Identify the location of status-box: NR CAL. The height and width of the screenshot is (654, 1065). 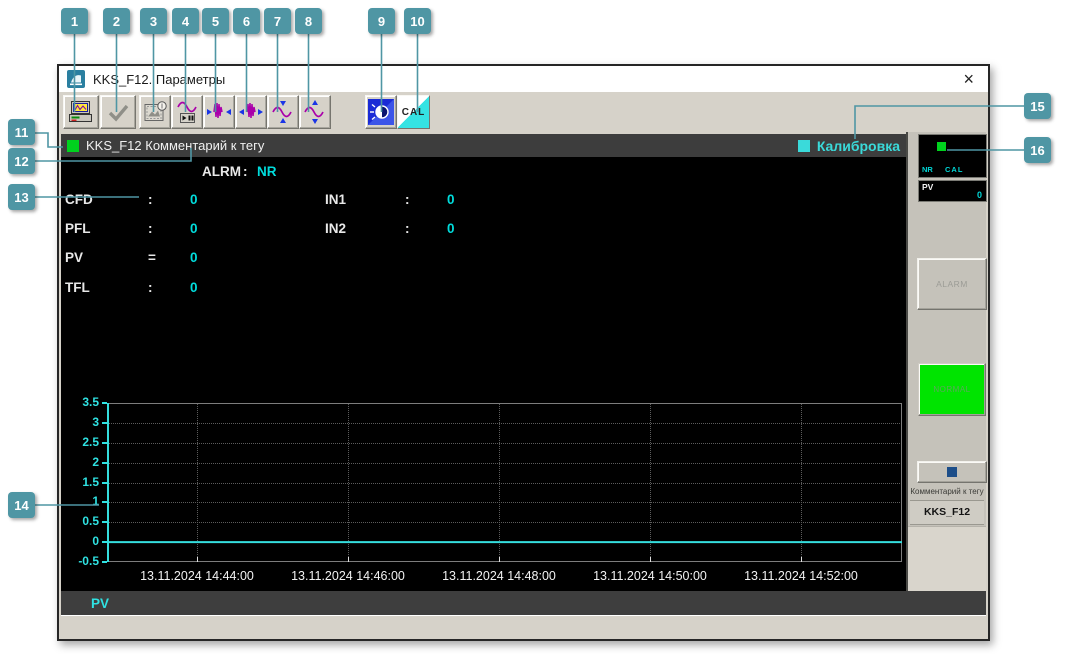
(952, 156).